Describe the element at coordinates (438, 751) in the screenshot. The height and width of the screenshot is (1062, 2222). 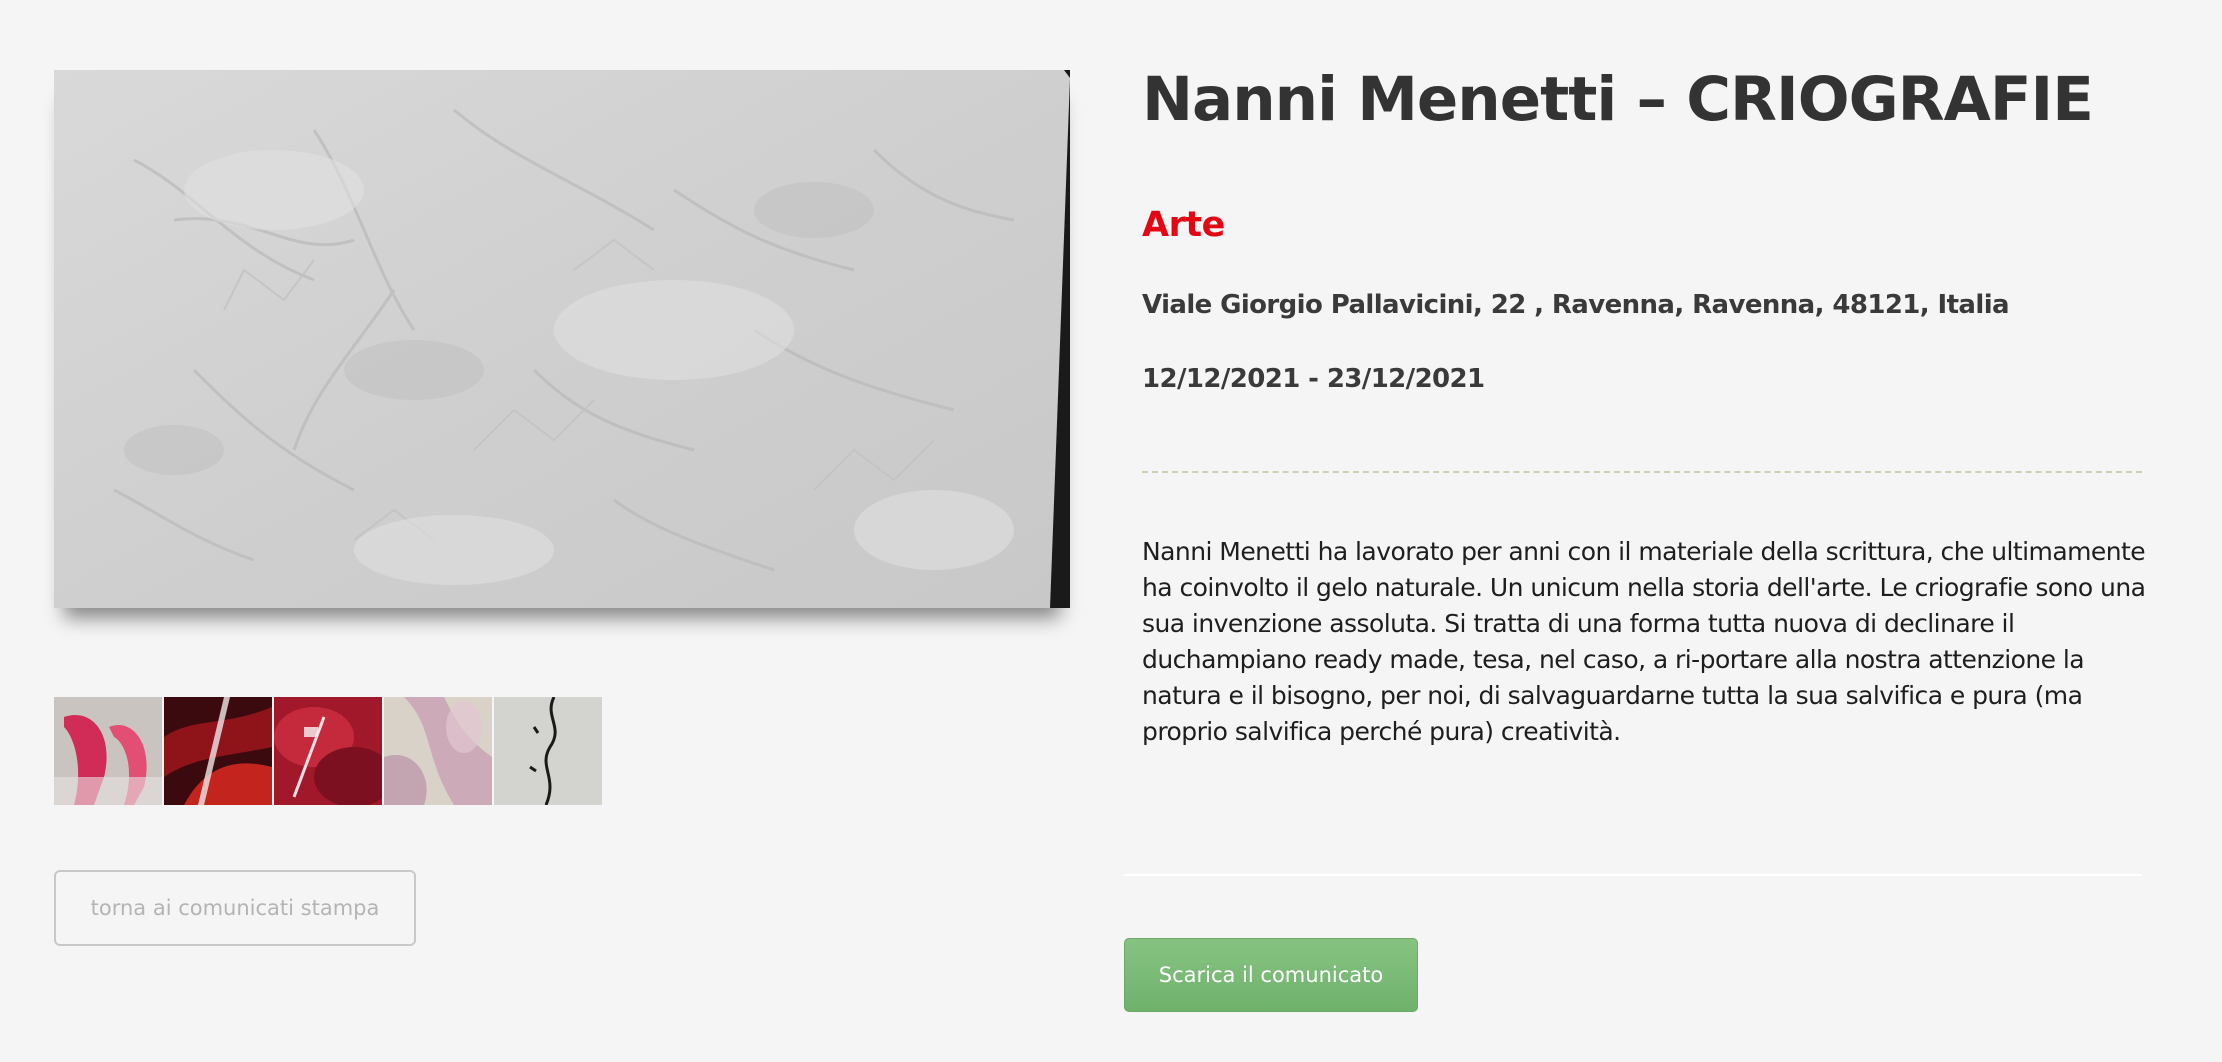
I see `thumbnail-pink-pastel` at that location.